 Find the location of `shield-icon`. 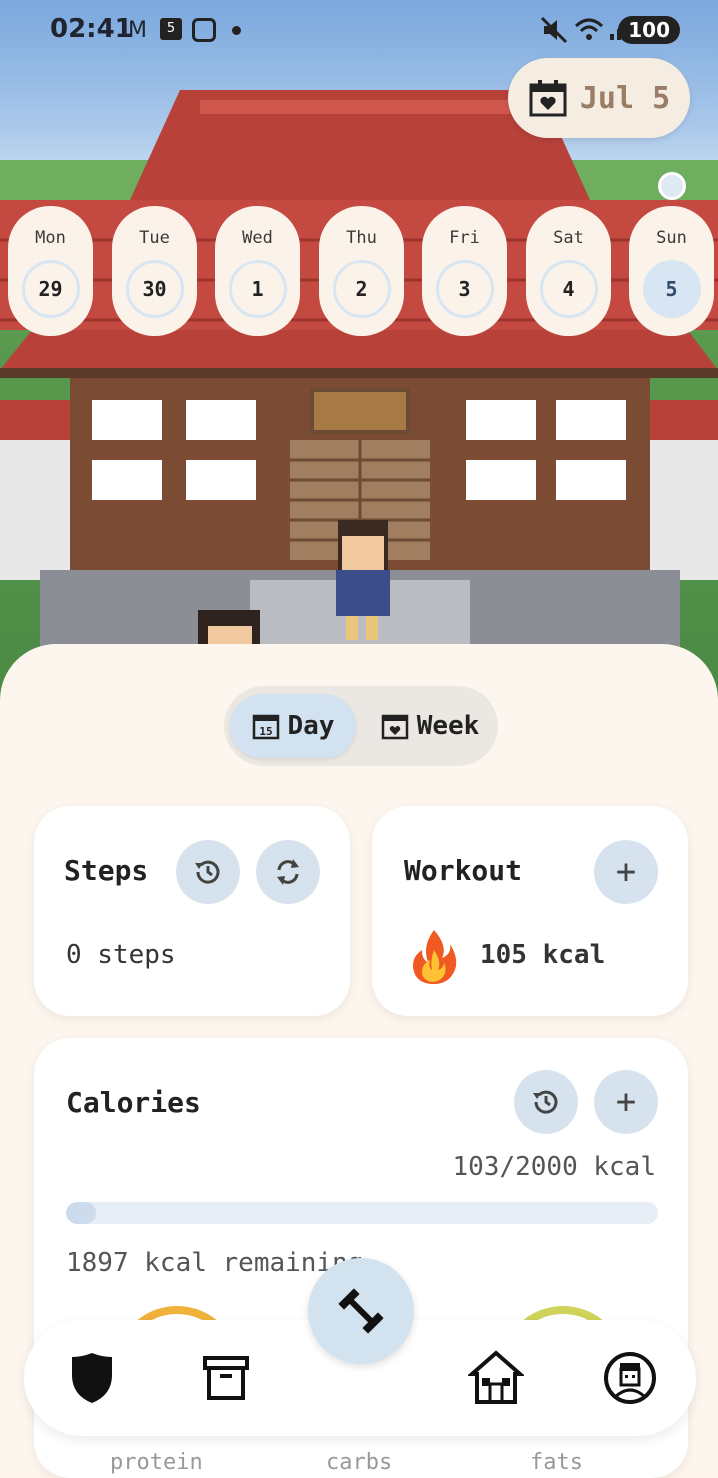

shield-icon is located at coordinates (92, 1378).